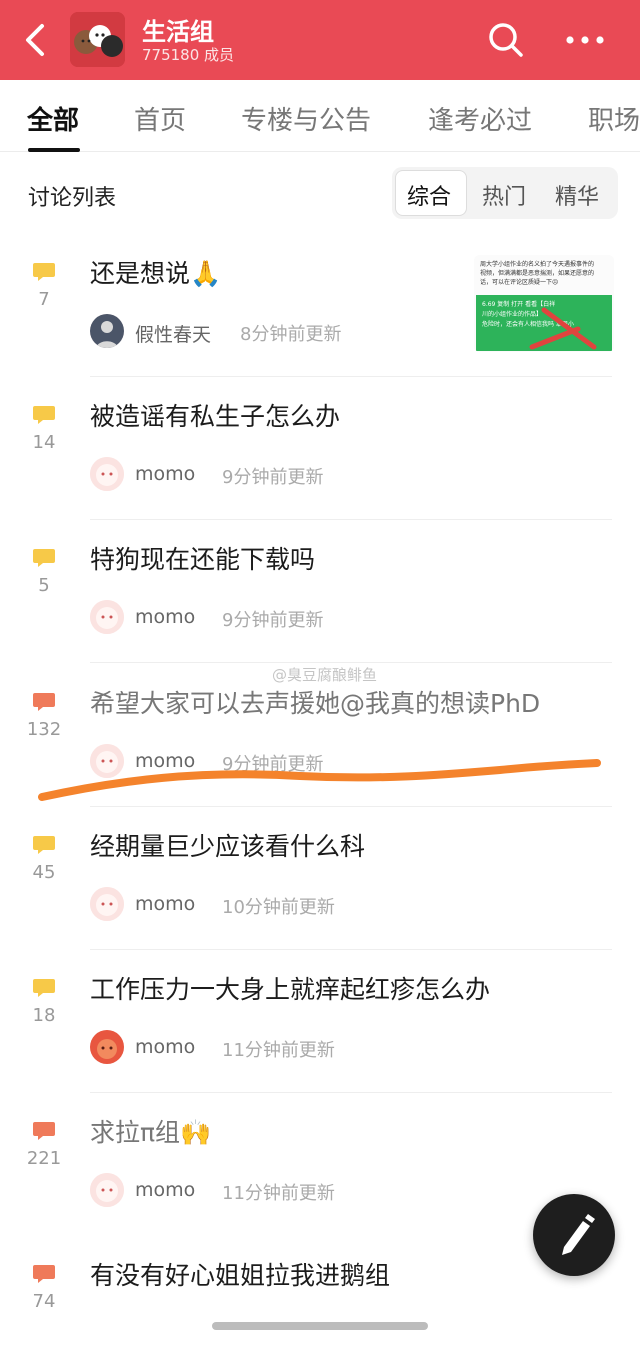 The width and height of the screenshot is (640, 1346). Describe the element at coordinates (202, 558) in the screenshot. I see `post-title: 特狗现在还能下载吗` at that location.